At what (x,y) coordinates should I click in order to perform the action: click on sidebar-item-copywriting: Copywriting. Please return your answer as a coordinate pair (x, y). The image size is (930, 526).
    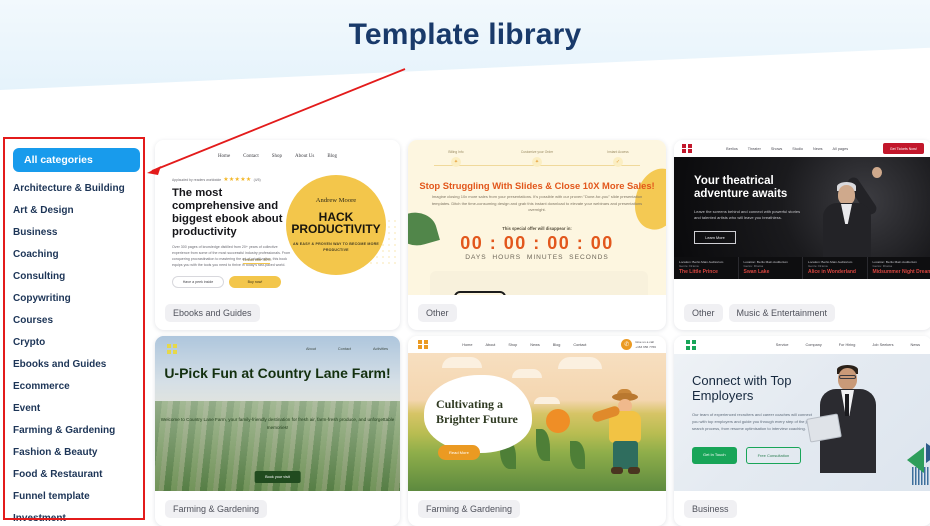
    Looking at the image, I should click on (81, 298).